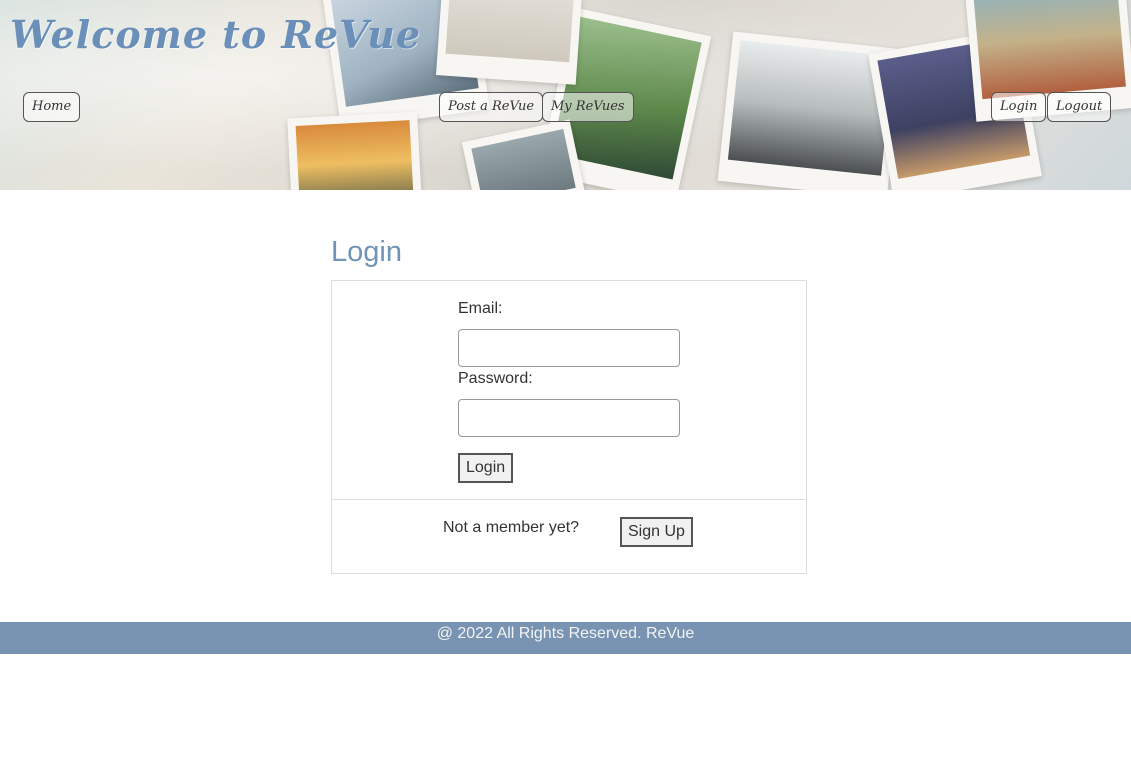 The image size is (1131, 775). I want to click on nav-home-button: Home, so click(52, 107).